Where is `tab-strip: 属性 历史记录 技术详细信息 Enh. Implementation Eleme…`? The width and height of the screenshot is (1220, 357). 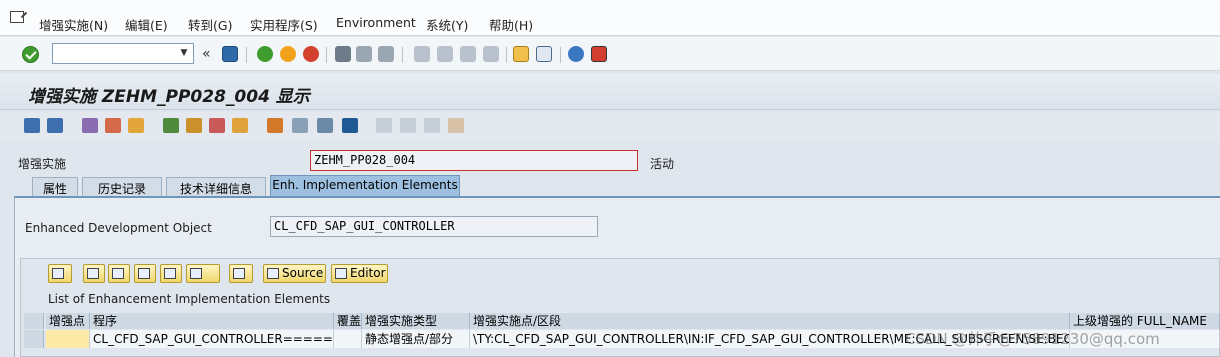
tab-strip: 属性 历史记录 技术详细信息 Enh. Implementation Eleme… is located at coordinates (617, 186).